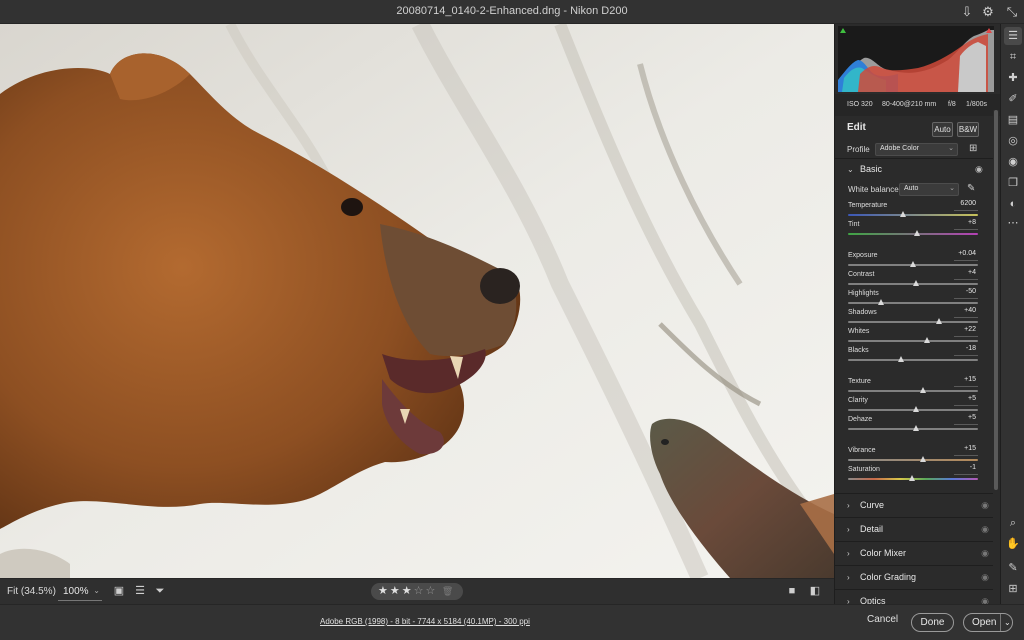 The image size is (1024, 640). I want to click on snapshots-icon: ❐, so click(1013, 183).